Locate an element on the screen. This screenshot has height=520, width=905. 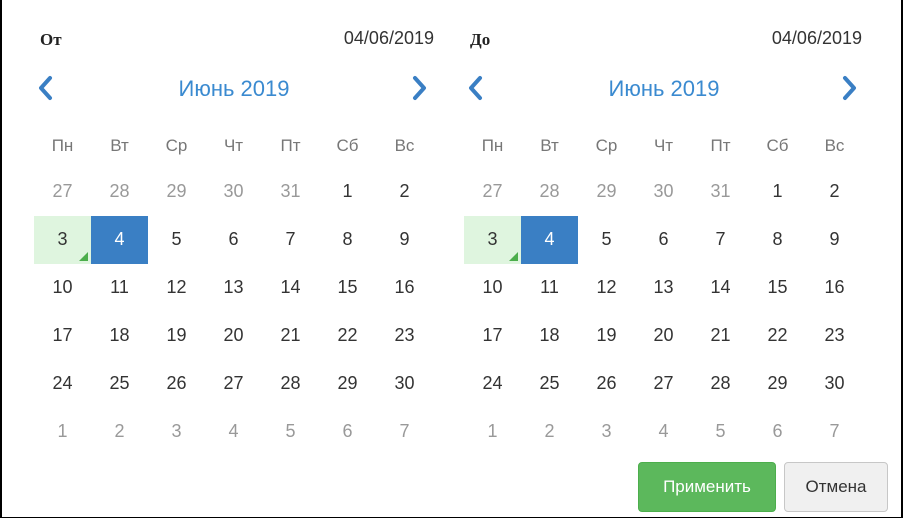
apply-button: Применить is located at coordinates (707, 487).